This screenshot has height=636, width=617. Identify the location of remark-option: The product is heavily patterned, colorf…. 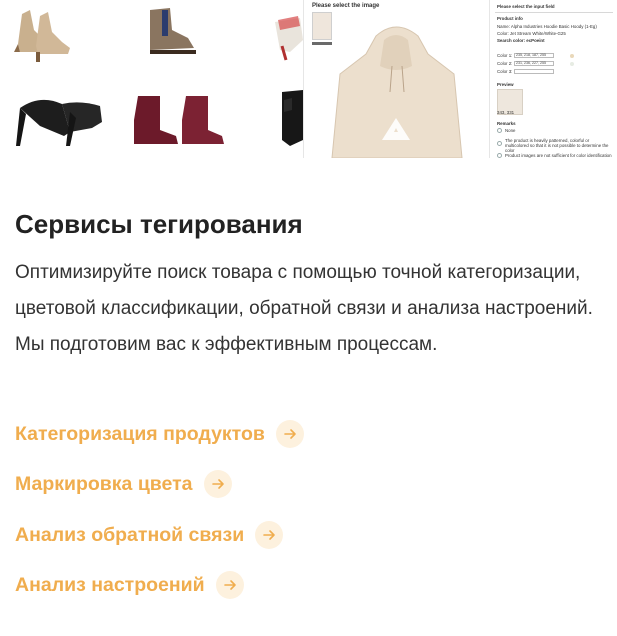
(557, 145).